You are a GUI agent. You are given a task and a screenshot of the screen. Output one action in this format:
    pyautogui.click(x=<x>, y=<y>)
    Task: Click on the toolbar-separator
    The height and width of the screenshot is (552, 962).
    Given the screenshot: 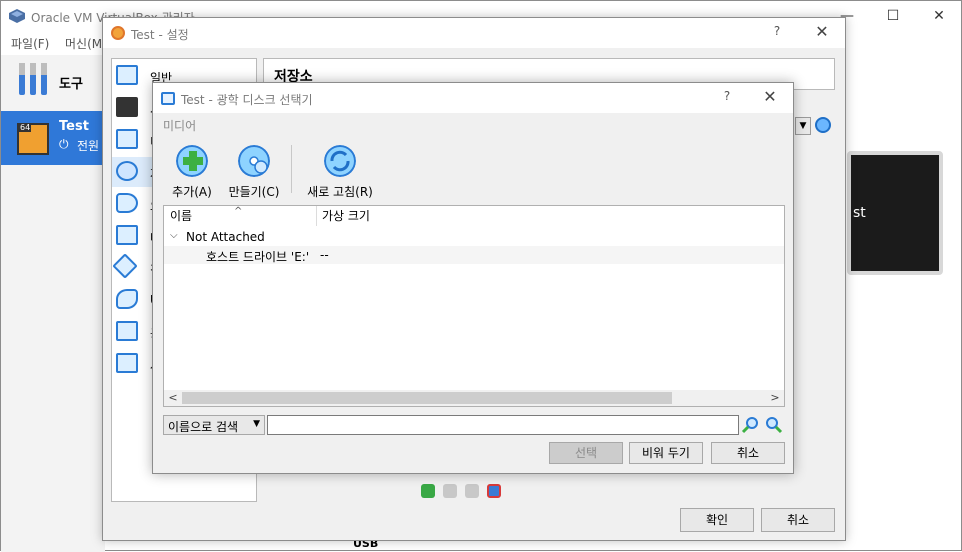 What is the action you would take?
    pyautogui.click(x=291, y=169)
    